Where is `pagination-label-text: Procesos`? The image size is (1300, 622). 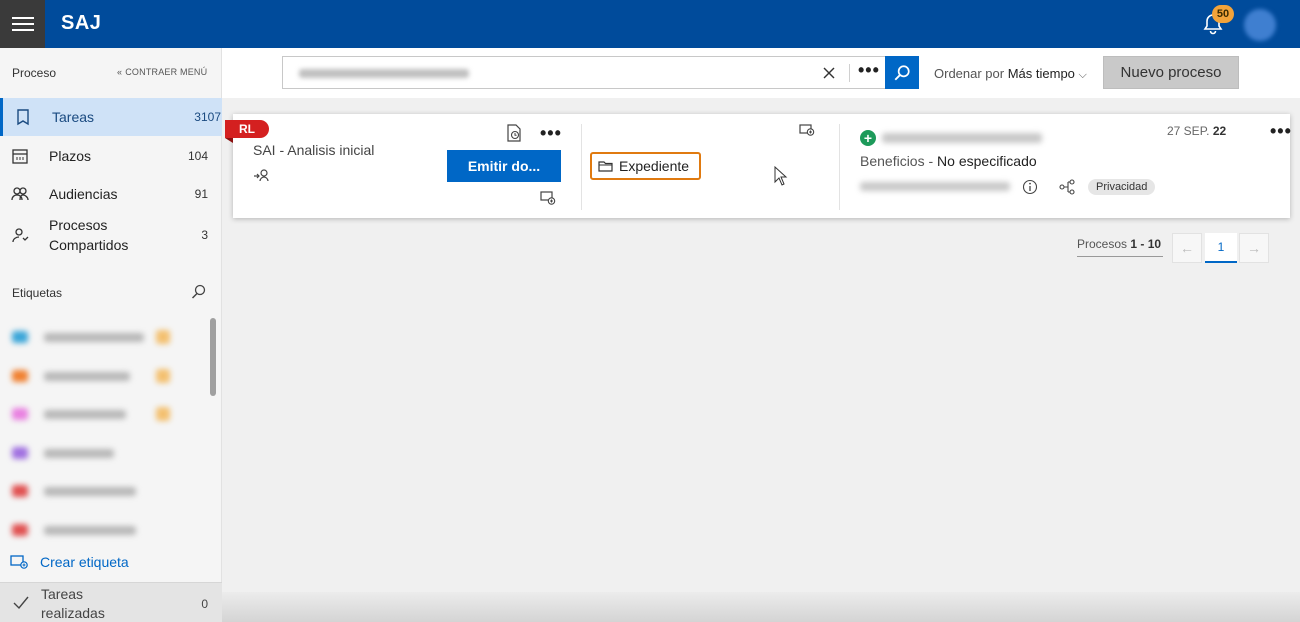 pagination-label-text: Procesos is located at coordinates (1102, 244).